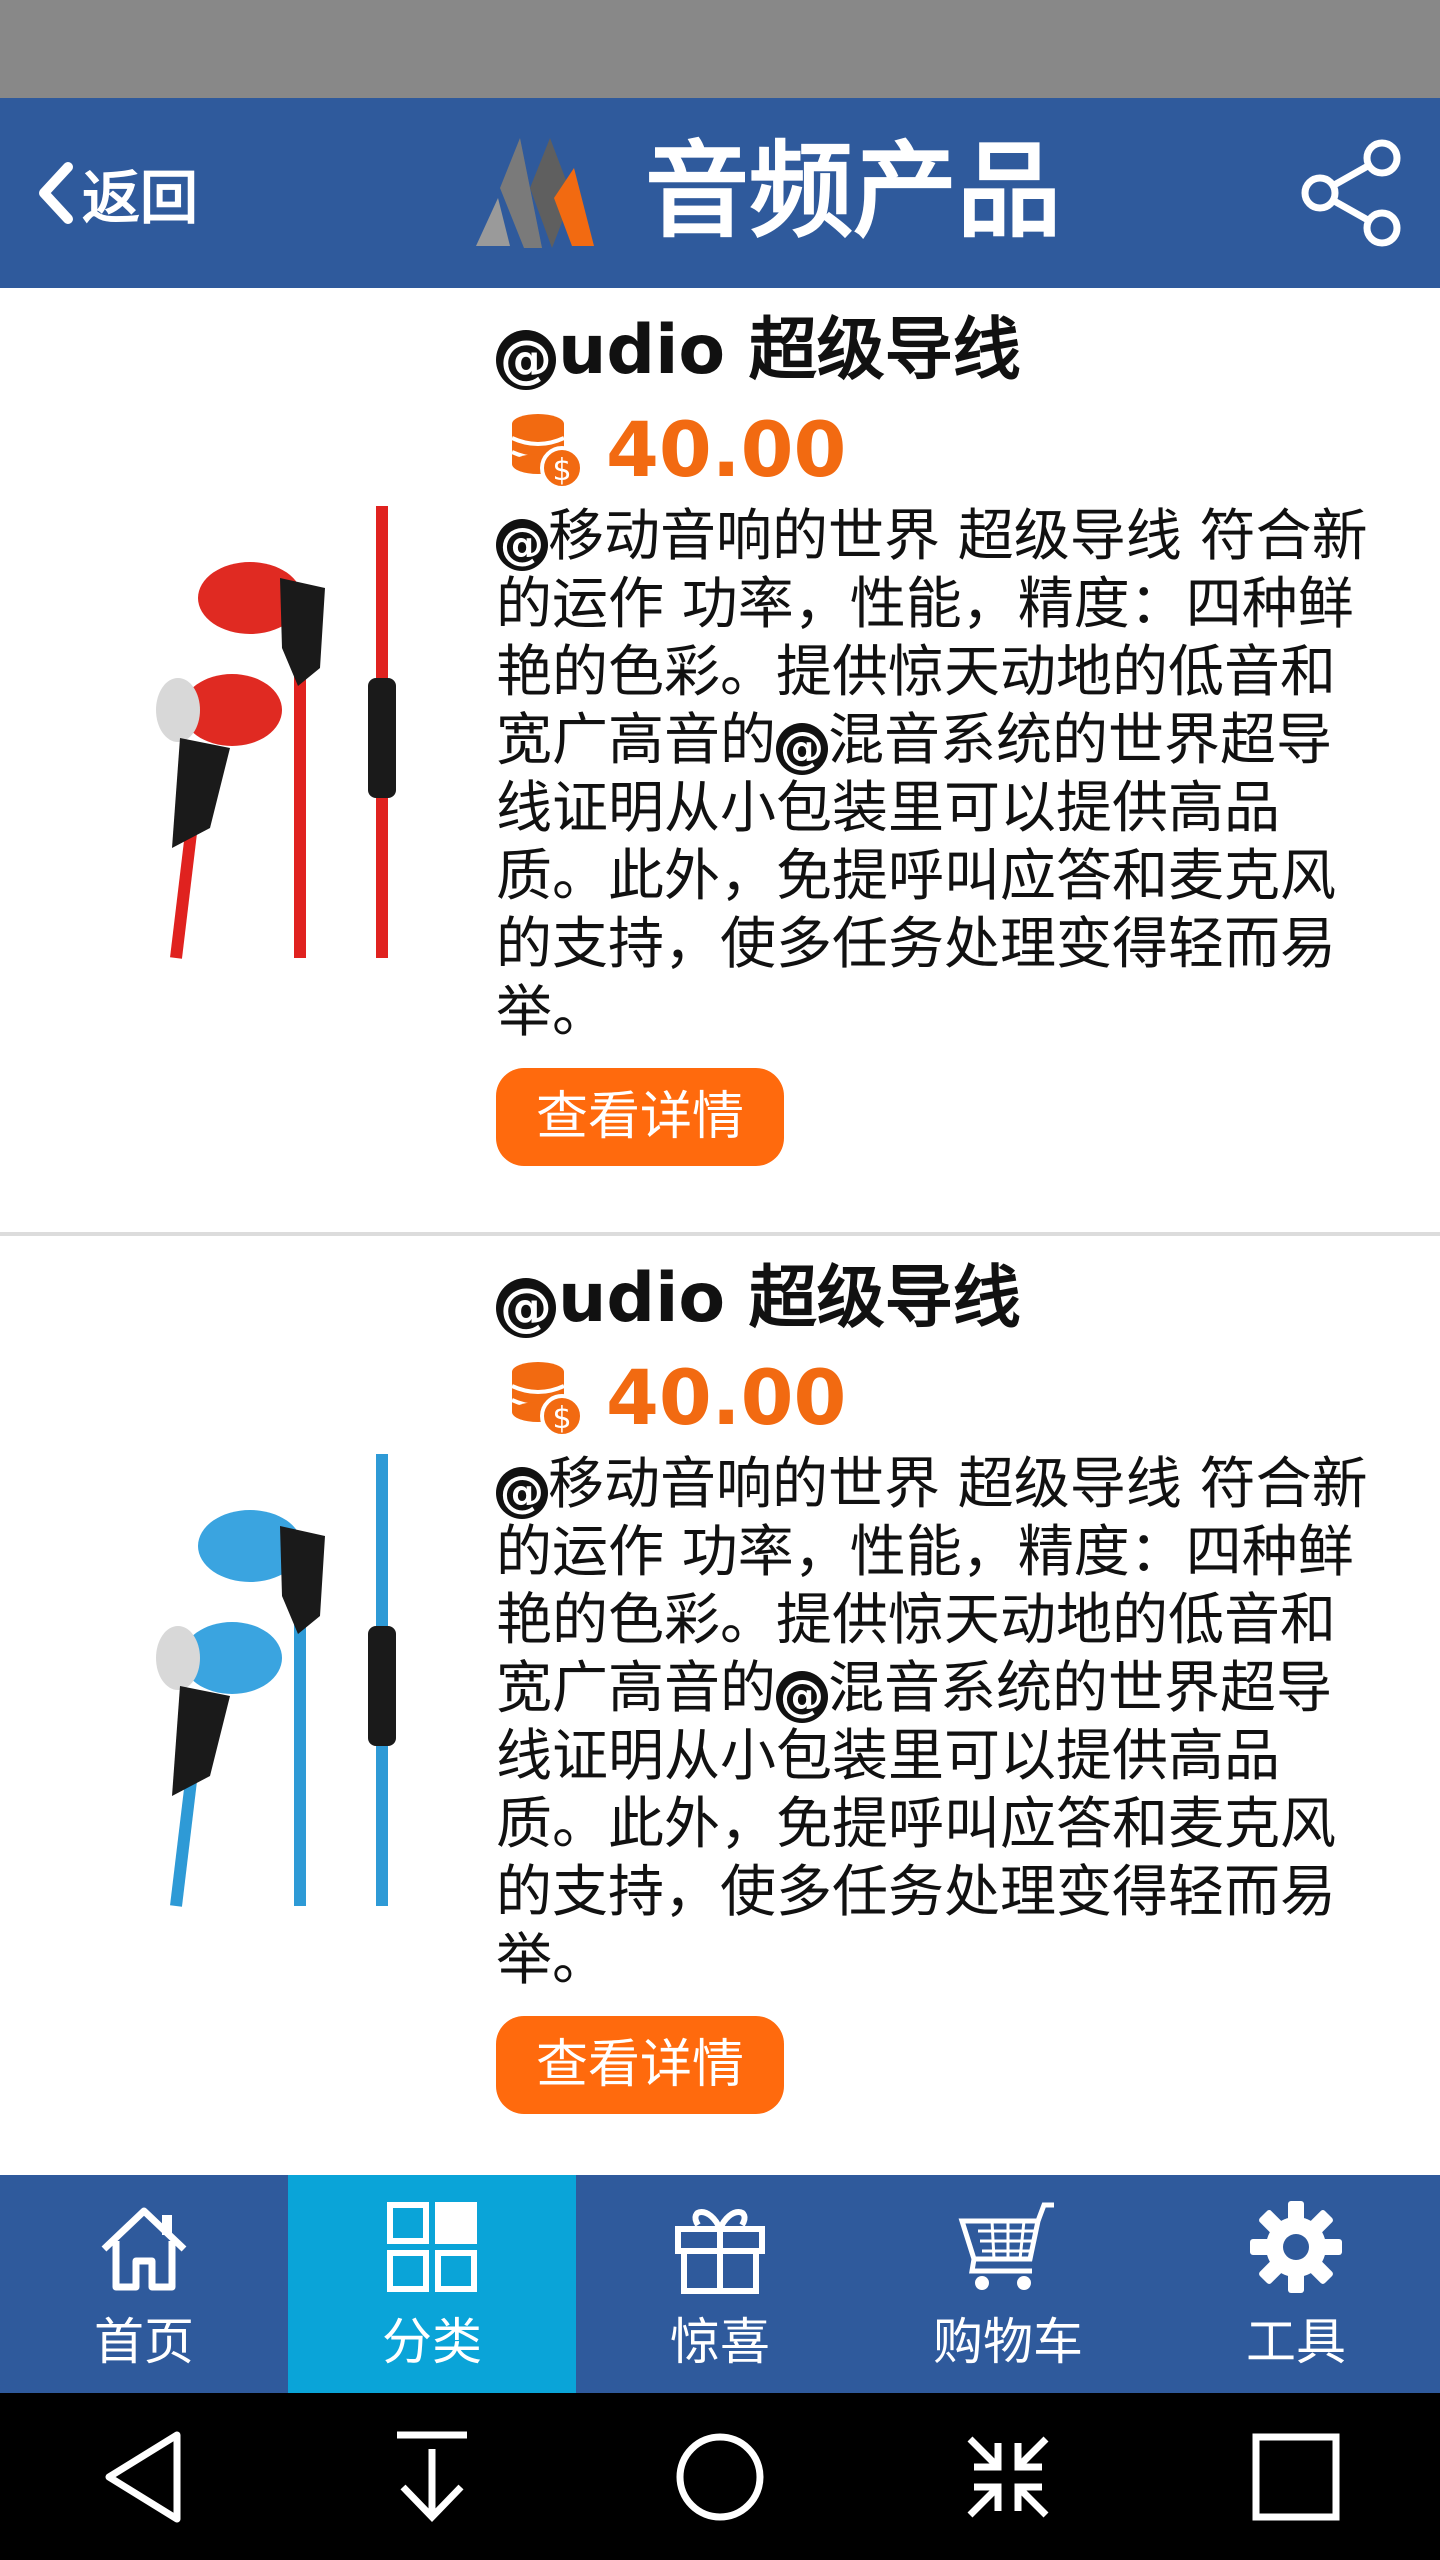 Image resolution: width=1440 pixels, height=2560 pixels. Describe the element at coordinates (853, 191) in the screenshot. I see `page-title: 音频产品` at that location.